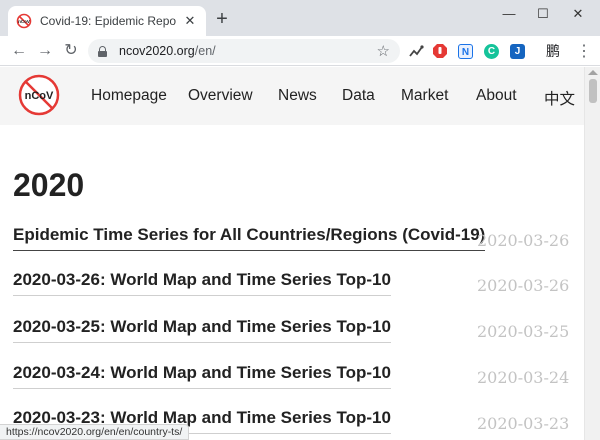 The width and height of the screenshot is (600, 440). Describe the element at coordinates (496, 96) in the screenshot. I see `nav-about: About` at that location.